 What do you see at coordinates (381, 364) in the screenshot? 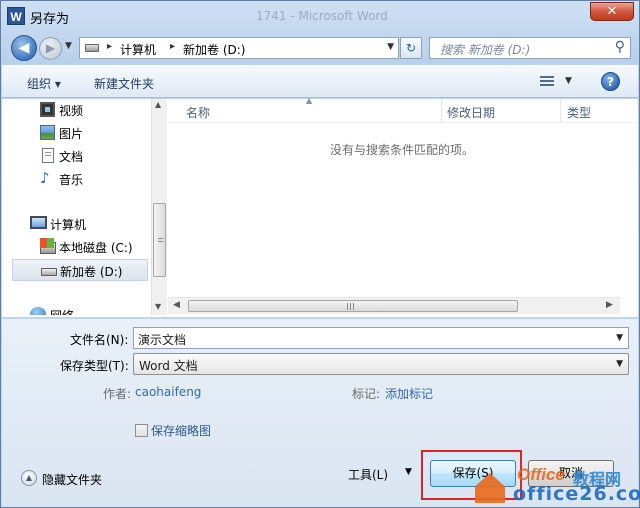
I see `filetype-select: Word 文档 ▼` at bounding box center [381, 364].